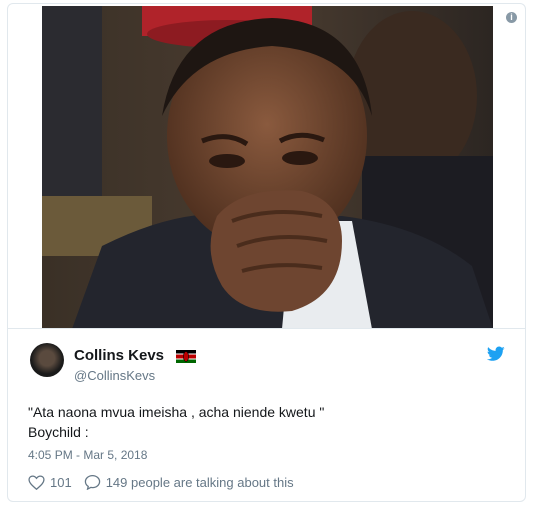  What do you see at coordinates (511, 17) in the screenshot?
I see `info-icon: i` at bounding box center [511, 17].